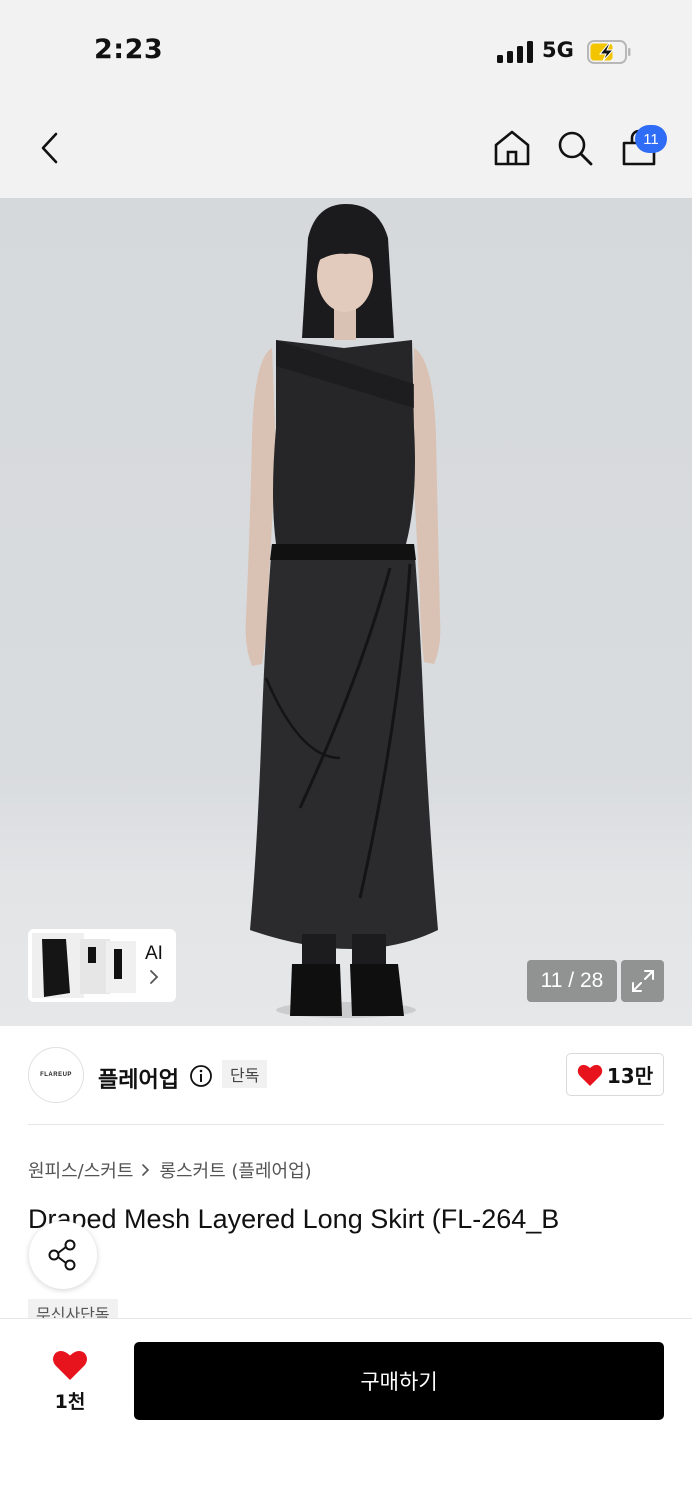 This screenshot has height=1500, width=692. What do you see at coordinates (84, 965) in the screenshot?
I see `outfit-thumbnails` at bounding box center [84, 965].